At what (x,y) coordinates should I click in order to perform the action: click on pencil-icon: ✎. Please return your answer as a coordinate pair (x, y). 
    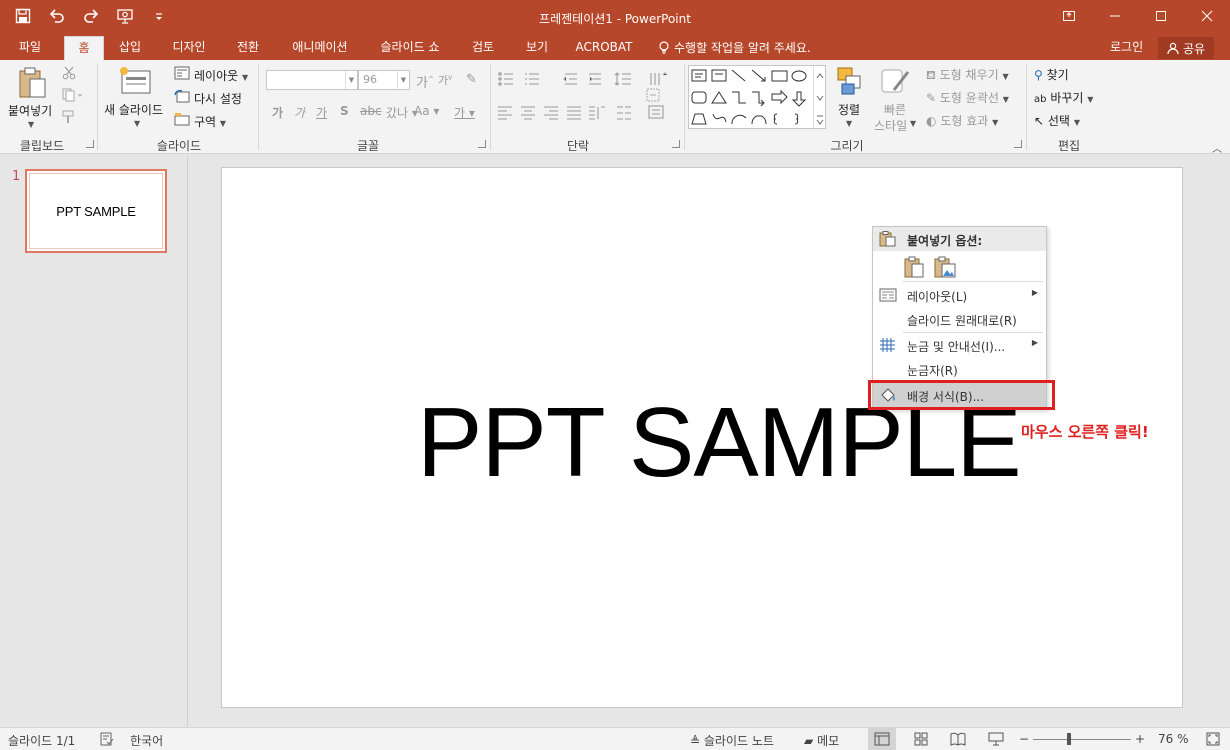
    Looking at the image, I should click on (931, 98).